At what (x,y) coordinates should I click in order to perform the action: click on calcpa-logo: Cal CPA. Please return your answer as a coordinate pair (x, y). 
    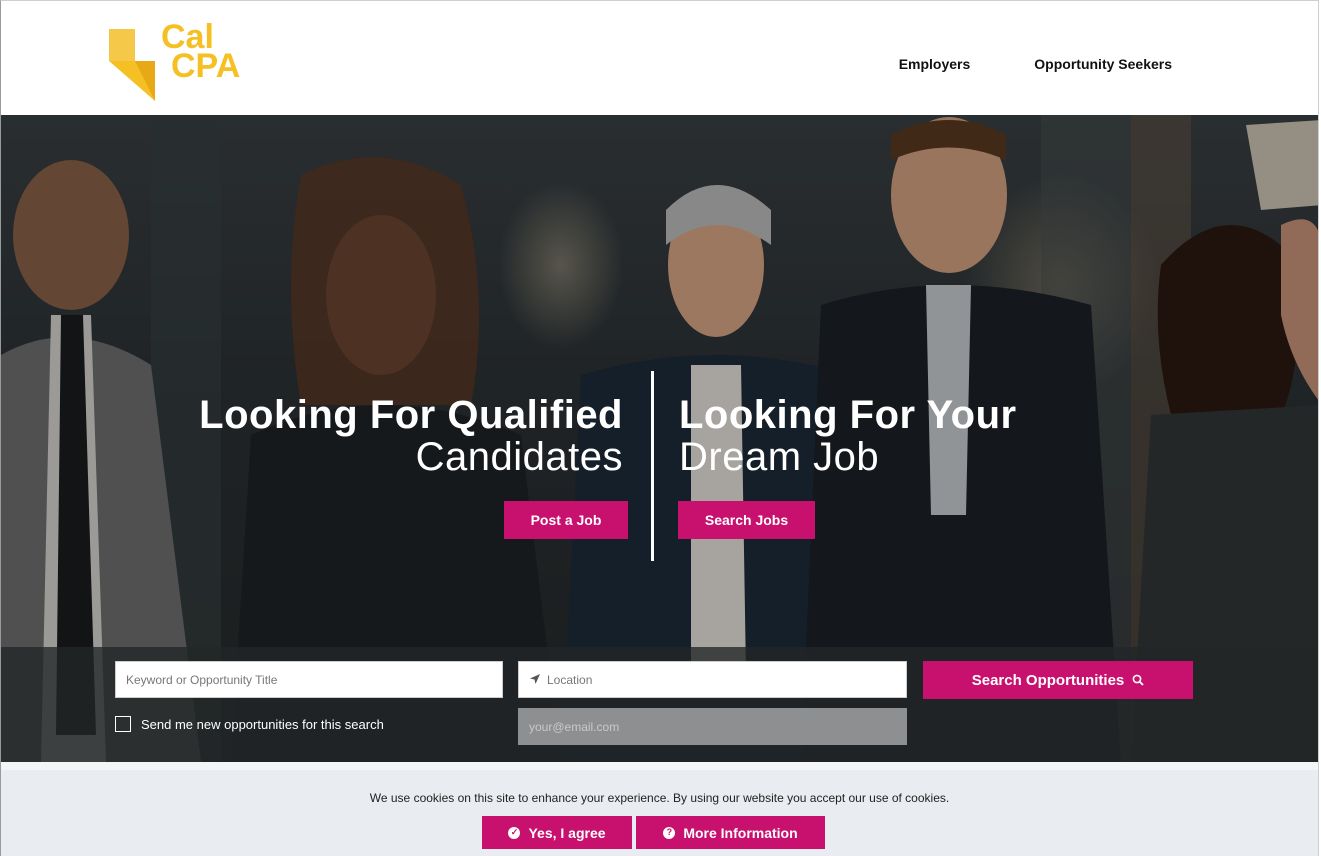
    Looking at the image, I should click on (189, 61).